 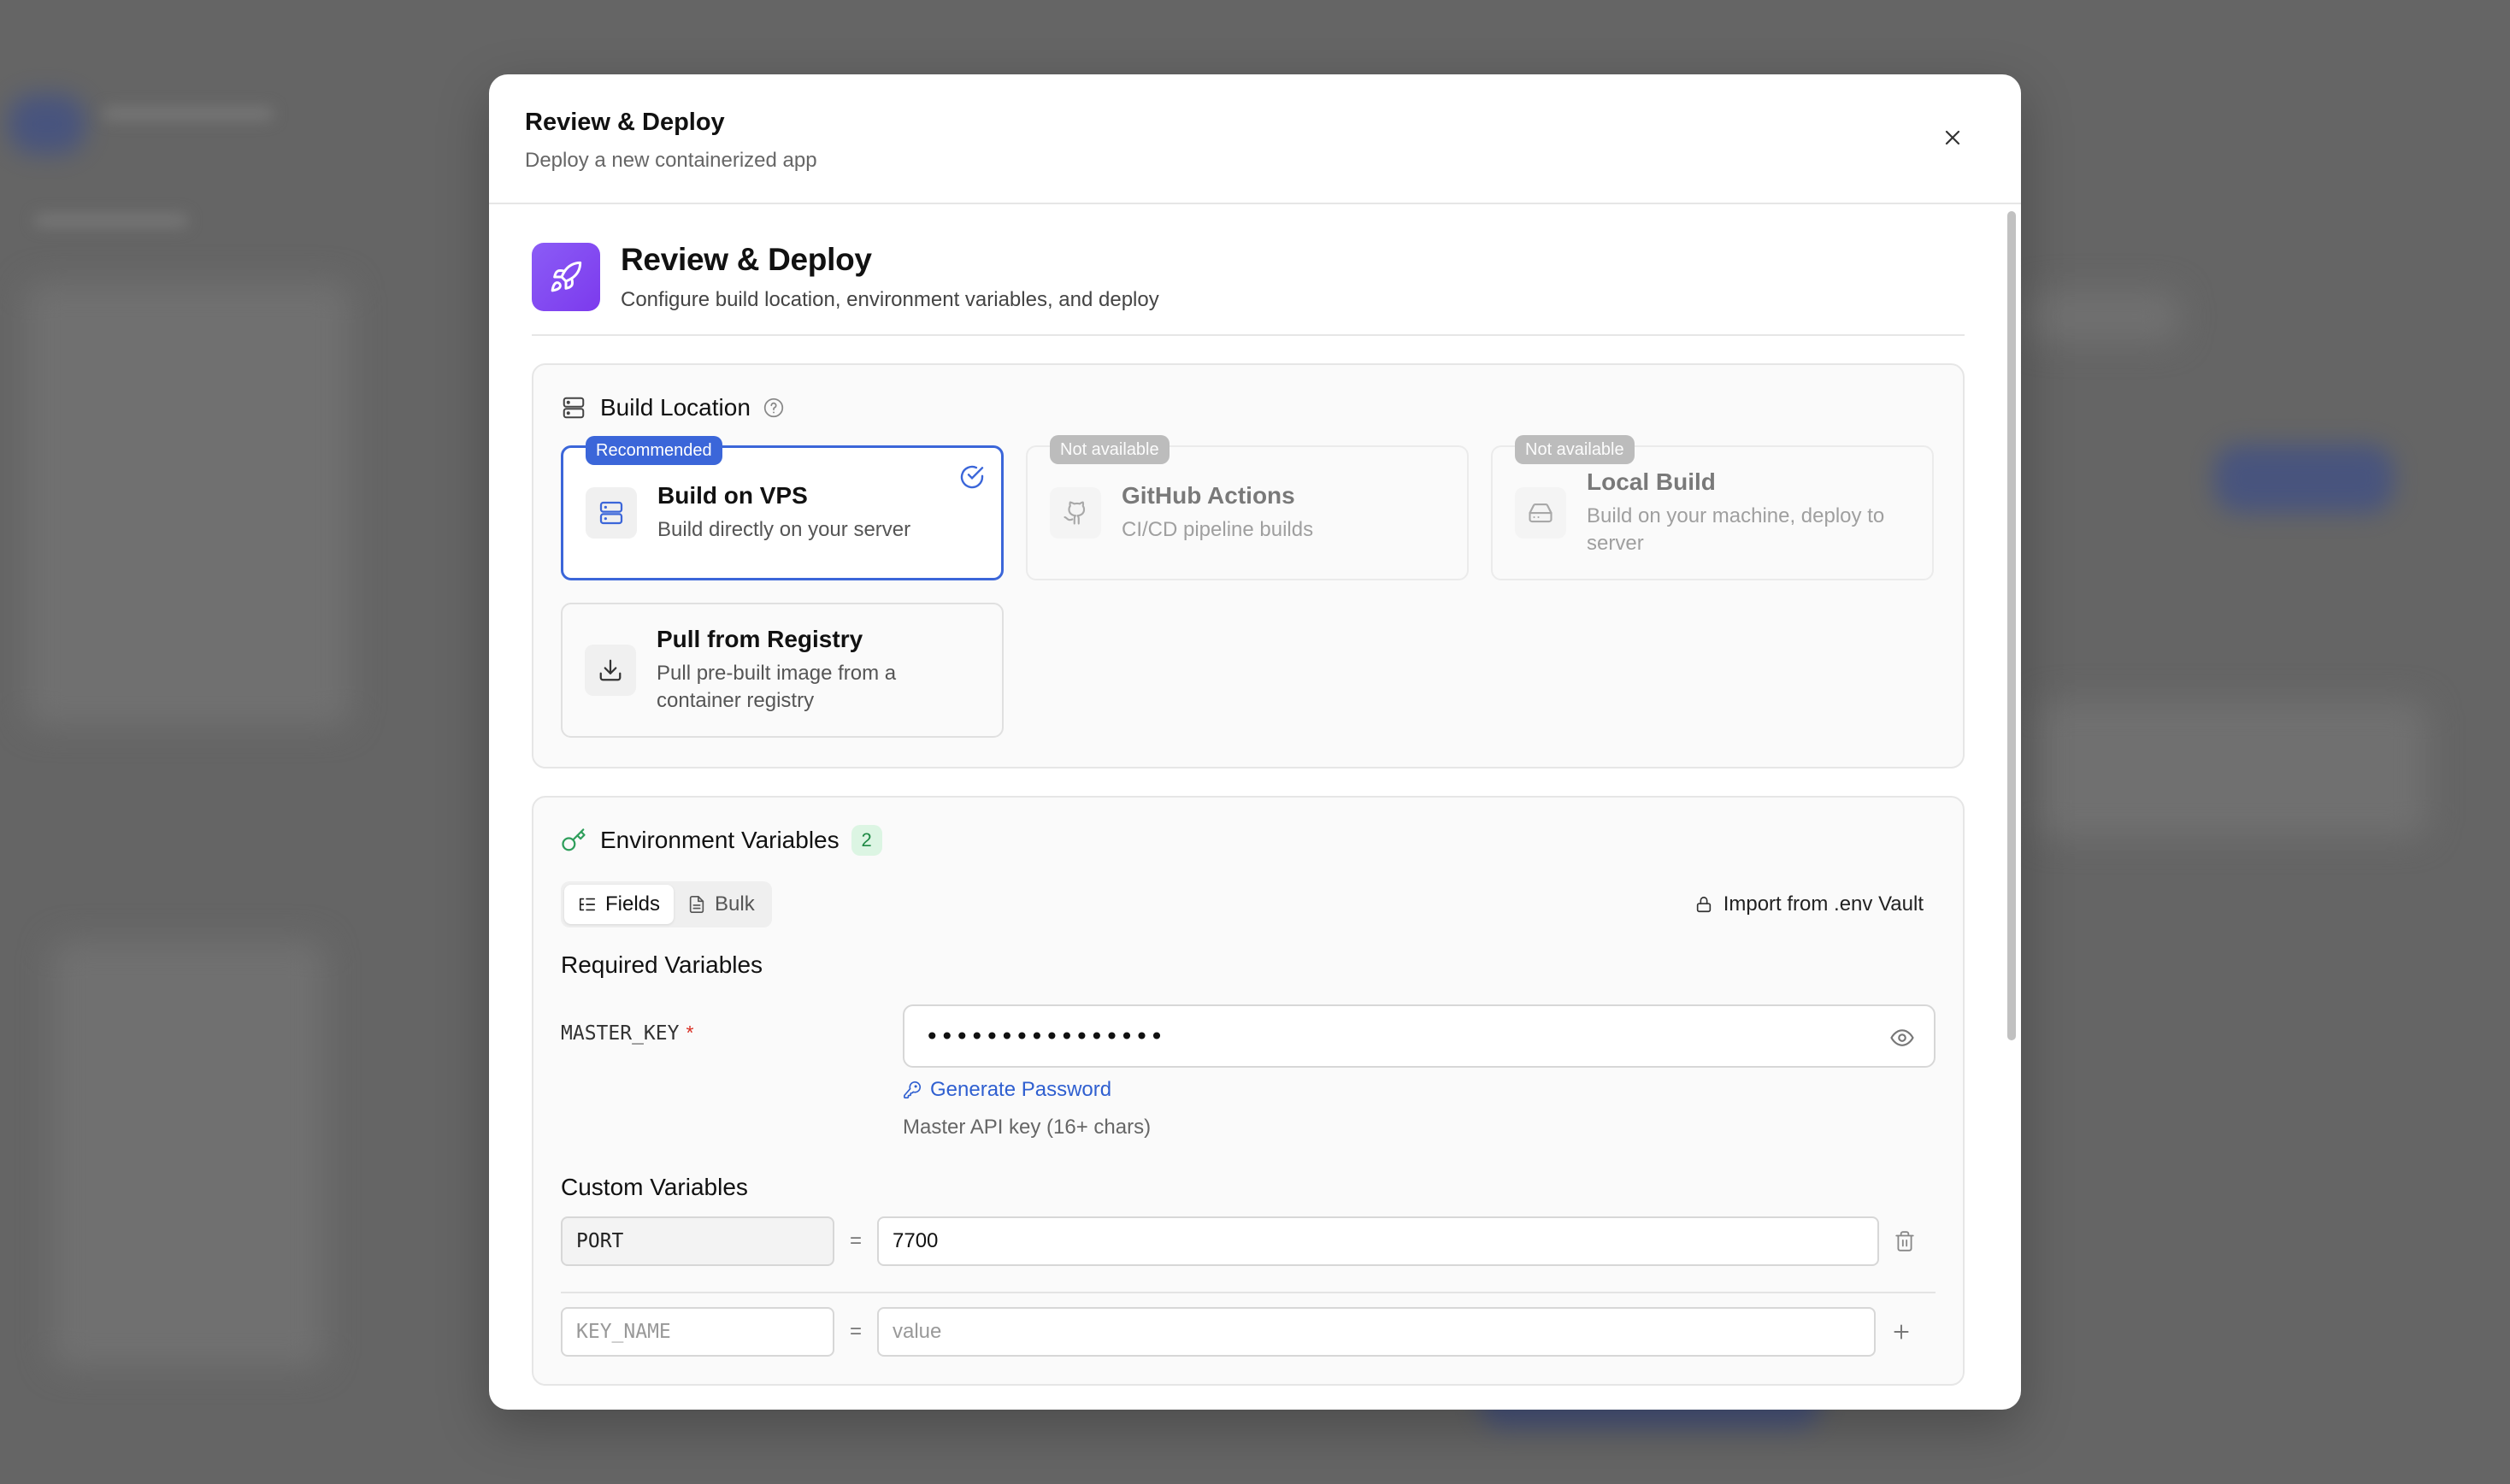 I want to click on new-variable-row: =, so click(x=1249, y=1332).